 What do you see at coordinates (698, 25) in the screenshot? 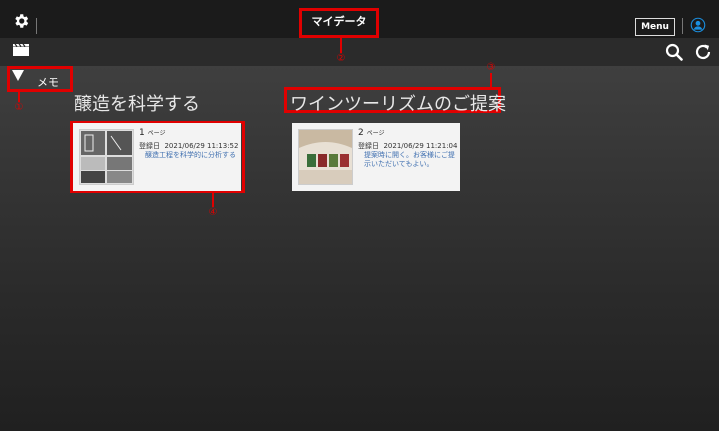
I see `user-icon` at bounding box center [698, 25].